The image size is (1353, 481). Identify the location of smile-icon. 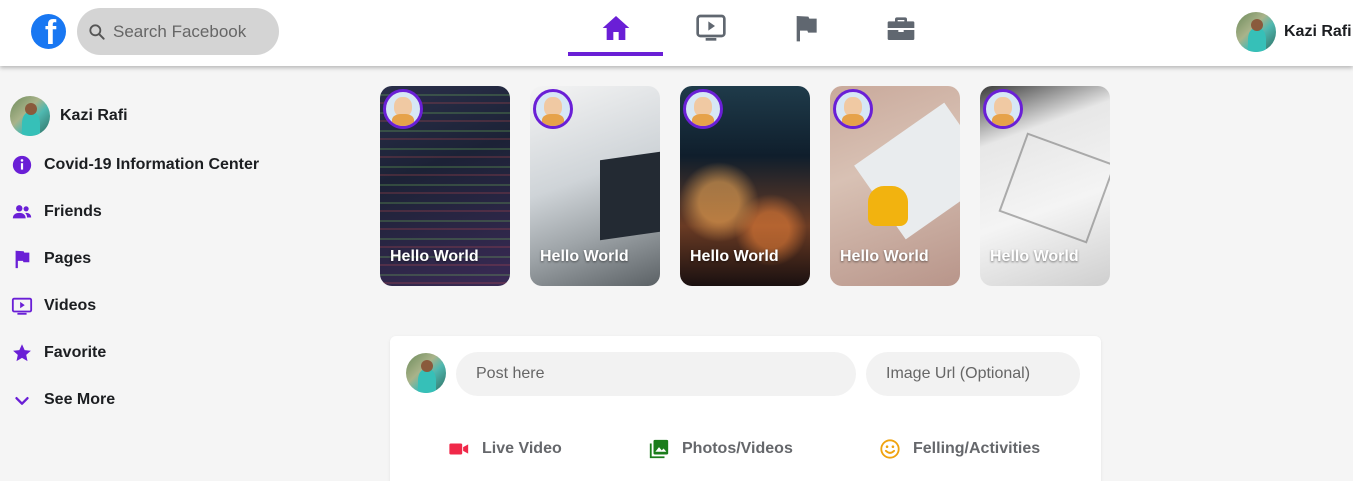
(890, 449).